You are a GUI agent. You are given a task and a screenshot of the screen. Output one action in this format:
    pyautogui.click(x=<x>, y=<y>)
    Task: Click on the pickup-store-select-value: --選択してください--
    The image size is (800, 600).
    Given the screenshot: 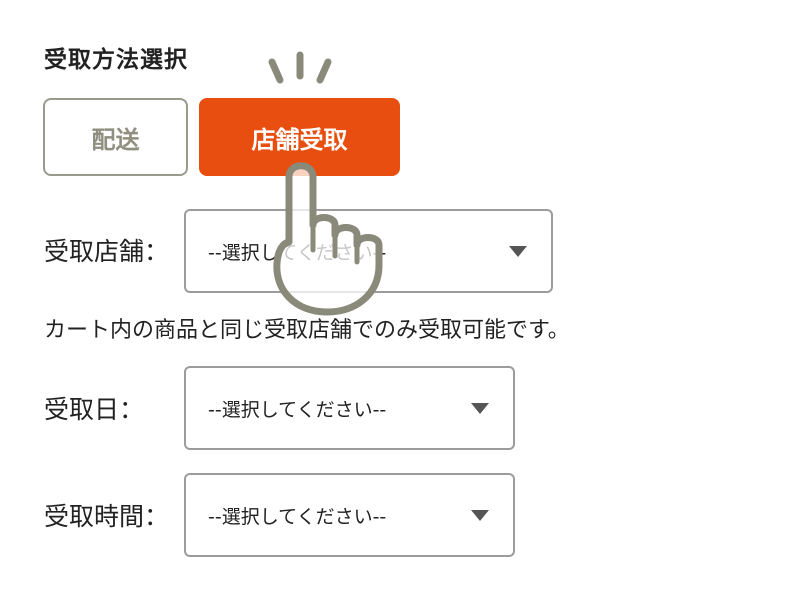 What is the action you would take?
    pyautogui.click(x=297, y=252)
    